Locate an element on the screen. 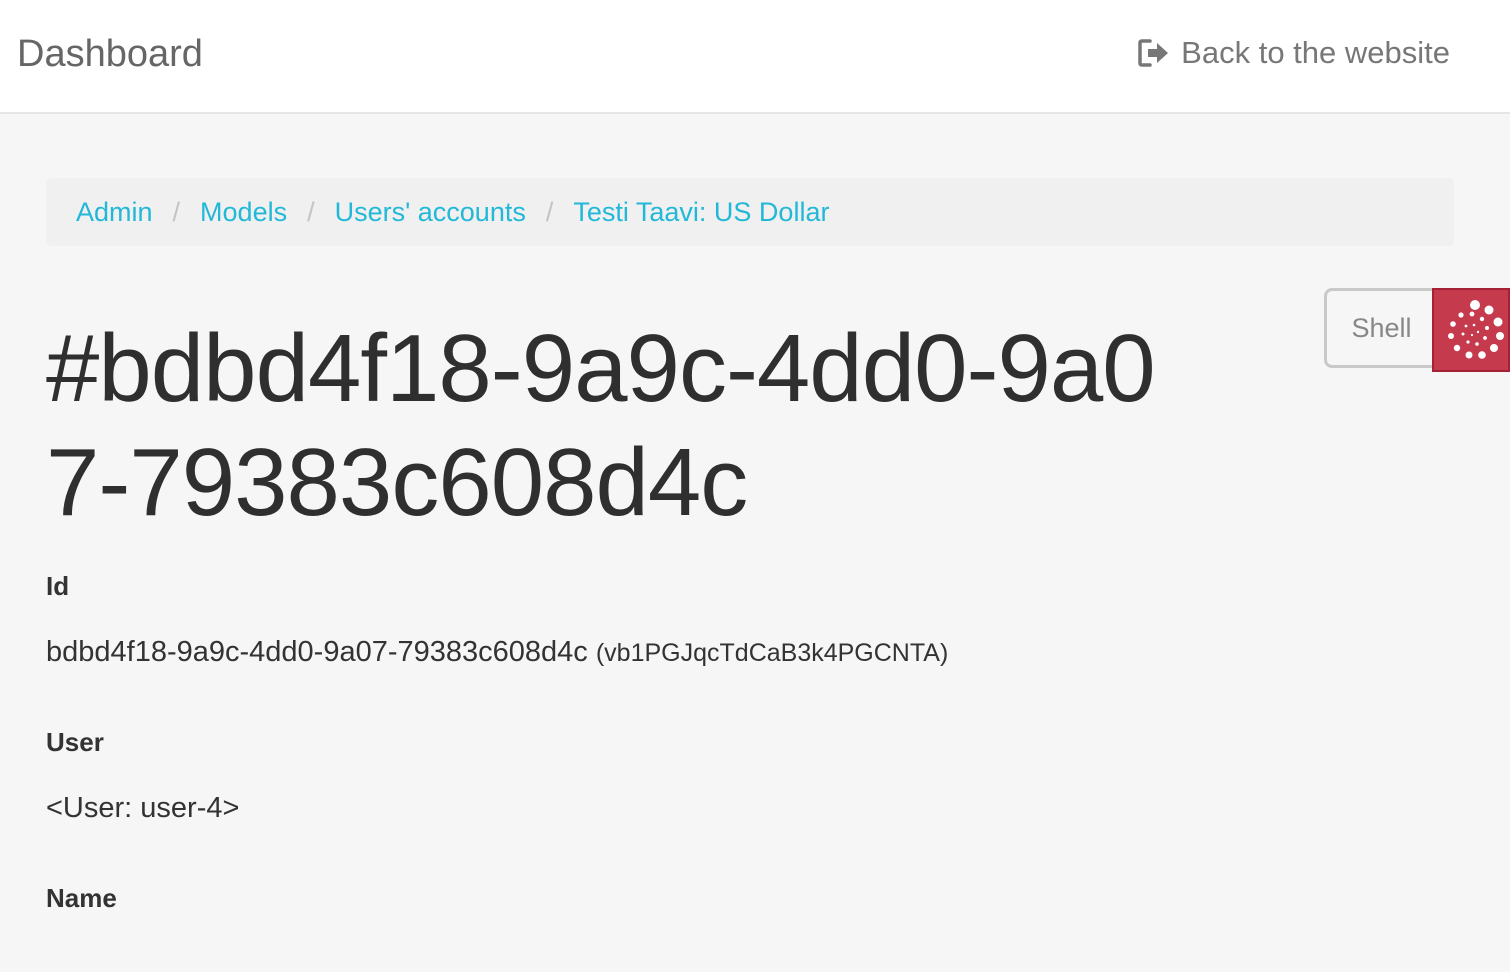 The height and width of the screenshot is (972, 1510). back-to-website-label: Back to the website is located at coordinates (1315, 52).